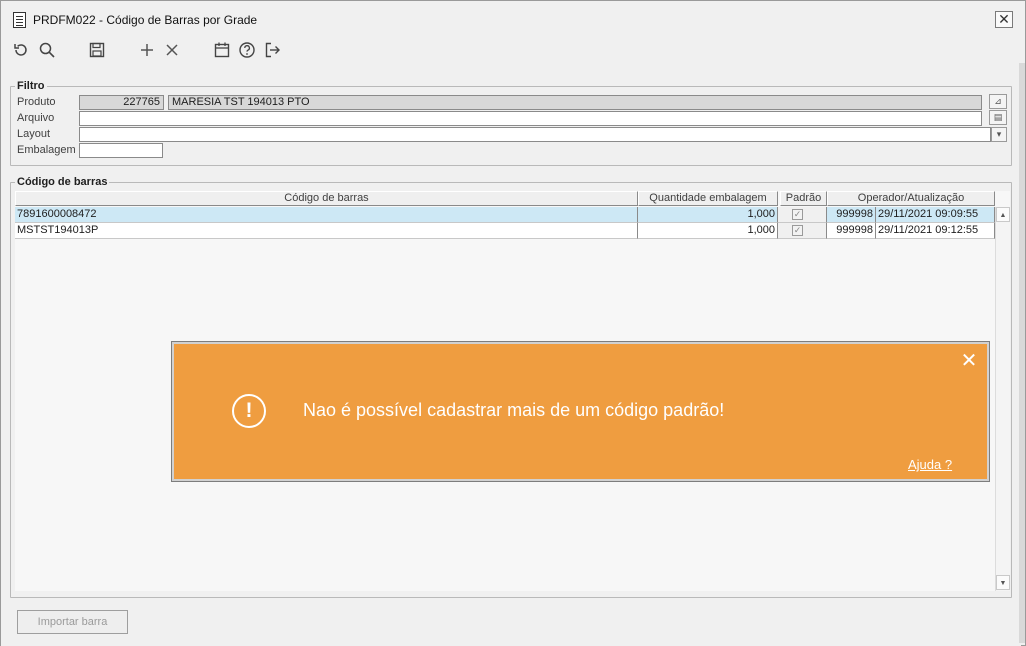 This screenshot has height=646, width=1026. Describe the element at coordinates (1022, 353) in the screenshot. I see `window-scrollbar` at that location.